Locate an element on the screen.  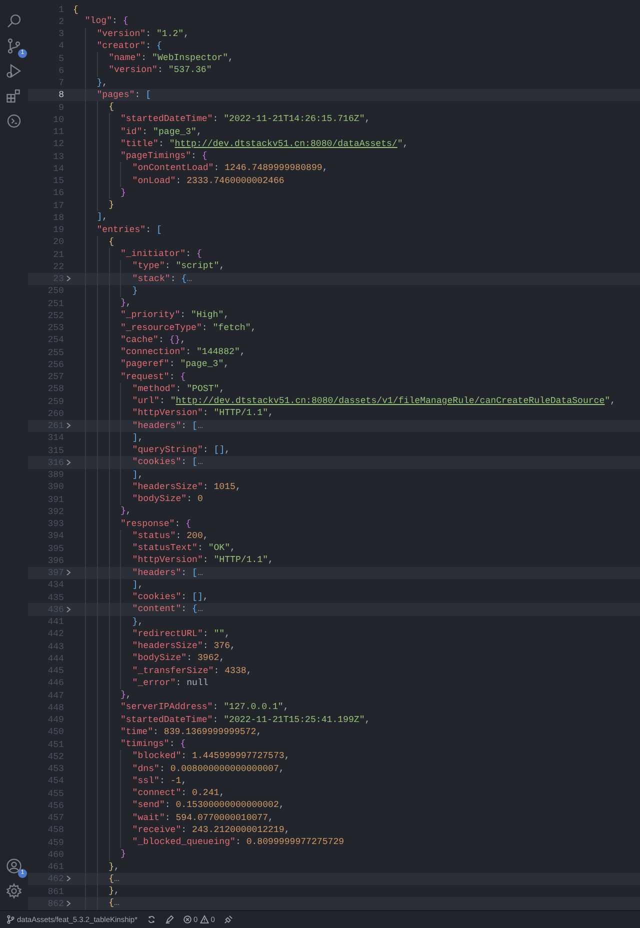
code-line: "bodySize": 3962, is located at coordinates (149, 658).